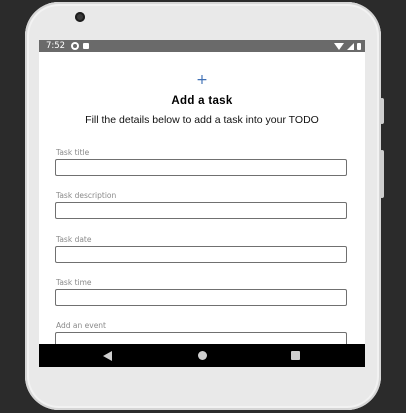  Describe the element at coordinates (80, 17) in the screenshot. I see `front-camera` at that location.